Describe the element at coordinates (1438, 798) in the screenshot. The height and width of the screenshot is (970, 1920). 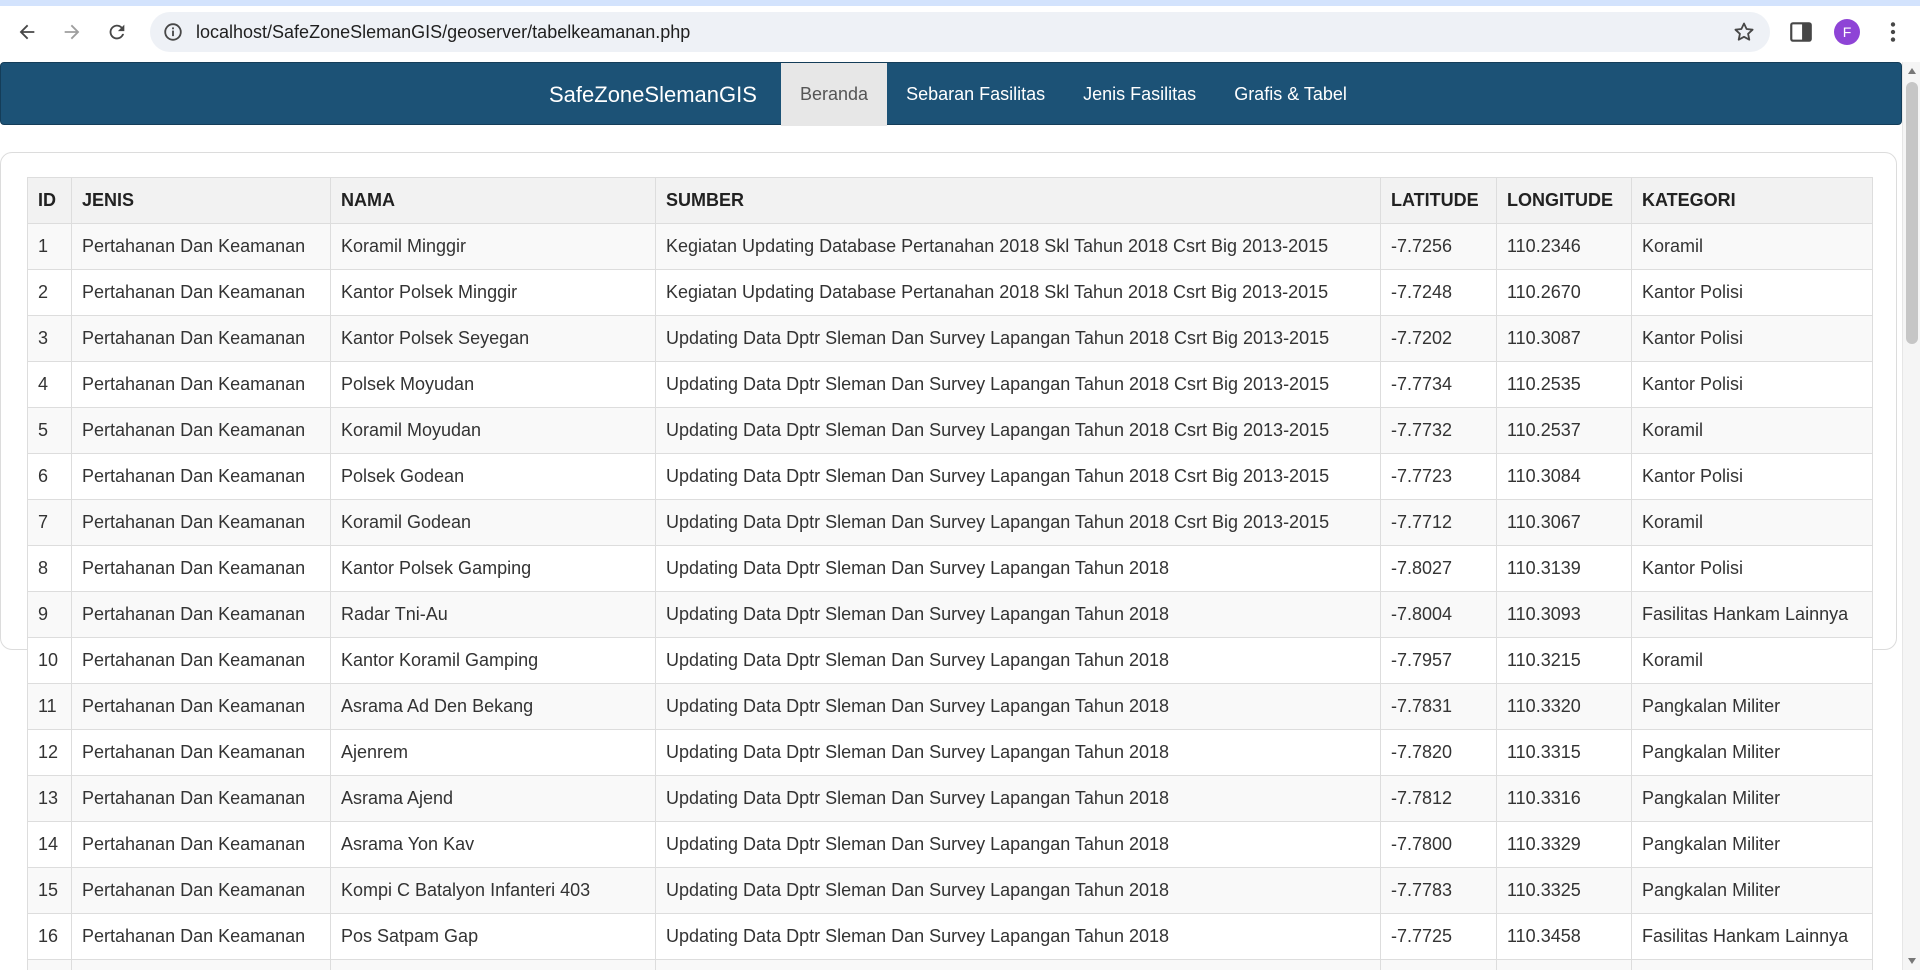
I see `cell-latitude: -7.7812` at that location.